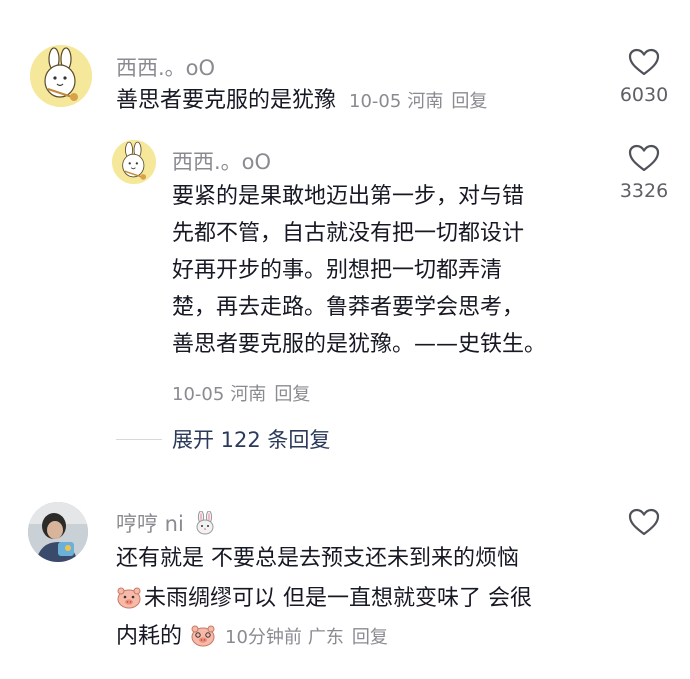 Image resolution: width=690 pixels, height=679 pixels. I want to click on like-button: 6030, so click(644, 77).